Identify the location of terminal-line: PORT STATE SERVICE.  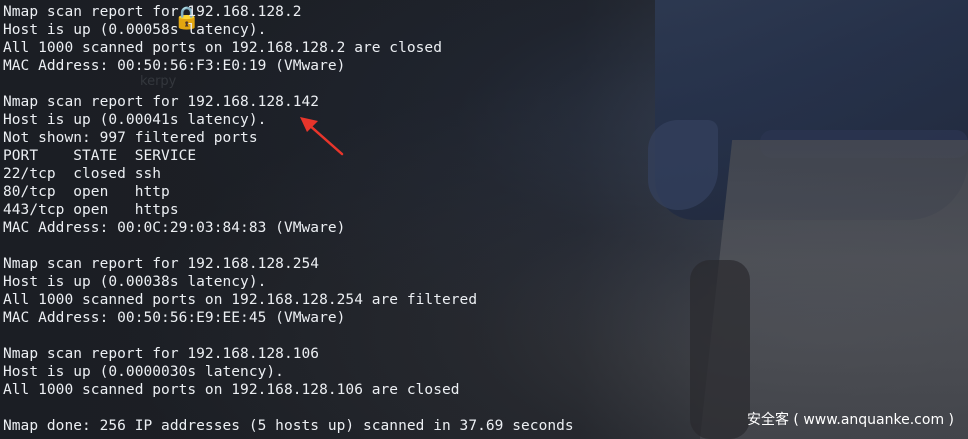
(100, 156).